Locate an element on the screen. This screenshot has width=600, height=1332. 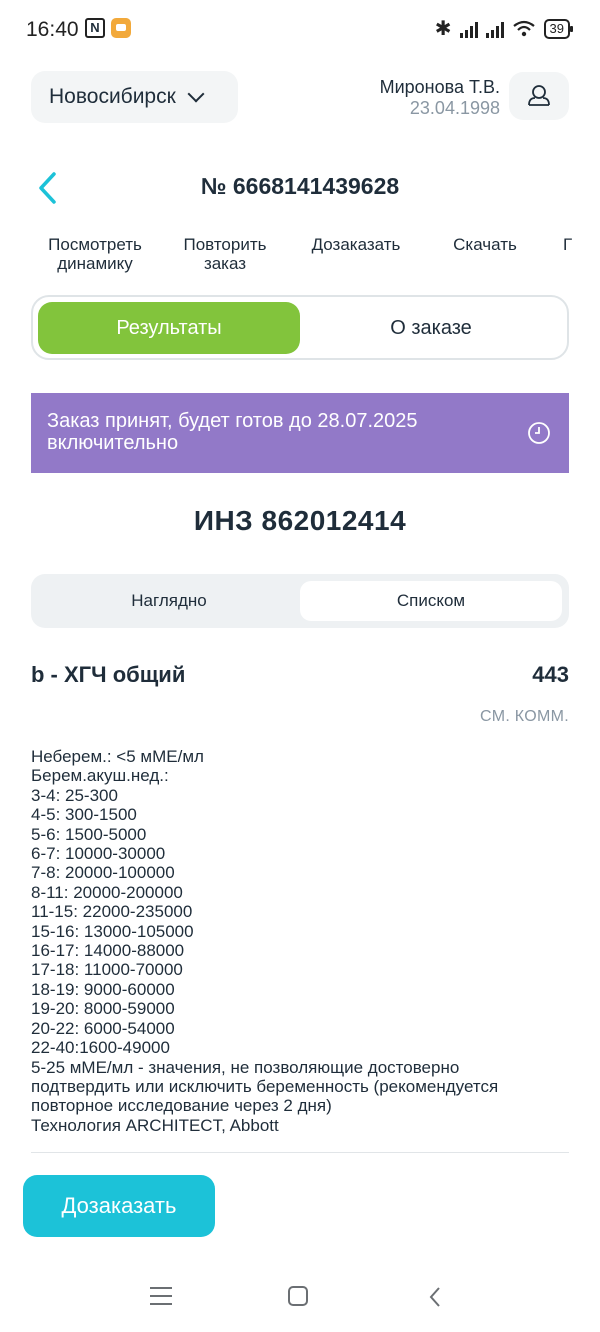
tab-list: Списком is located at coordinates (431, 601).